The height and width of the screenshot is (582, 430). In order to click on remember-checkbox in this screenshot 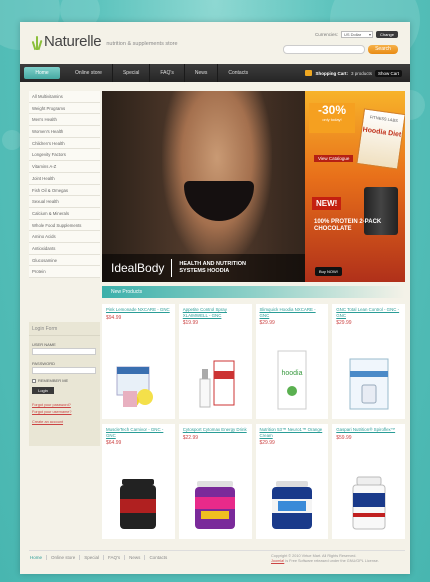, I will do `click(34, 380)`.